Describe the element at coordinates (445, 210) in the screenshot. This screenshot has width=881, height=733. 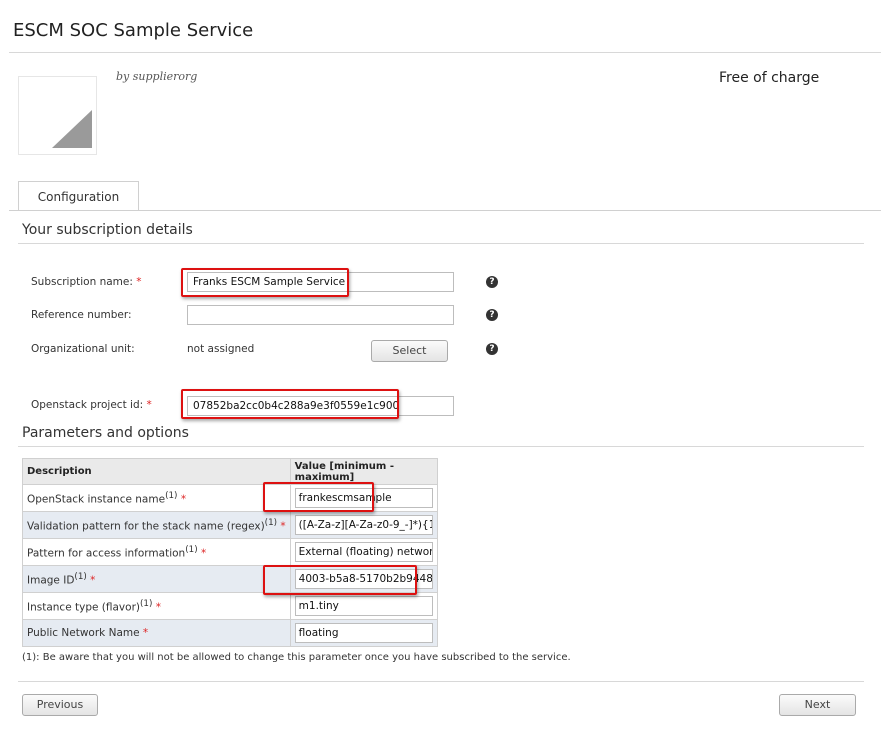
I see `tab-divider` at that location.